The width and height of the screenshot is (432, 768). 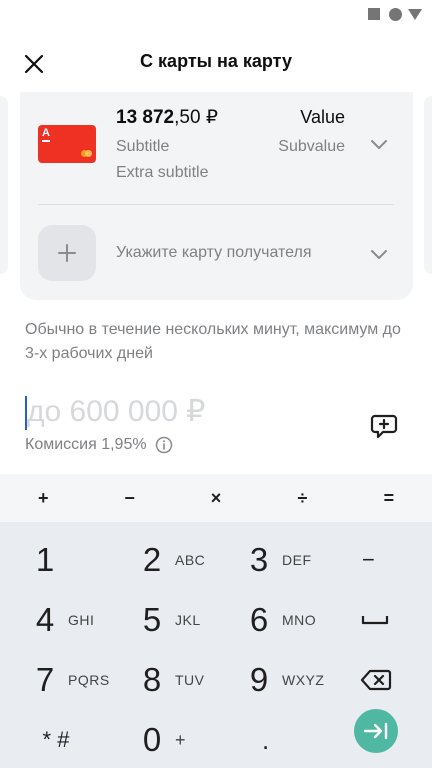 What do you see at coordinates (216, 14) in the screenshot?
I see `status-bar` at bounding box center [216, 14].